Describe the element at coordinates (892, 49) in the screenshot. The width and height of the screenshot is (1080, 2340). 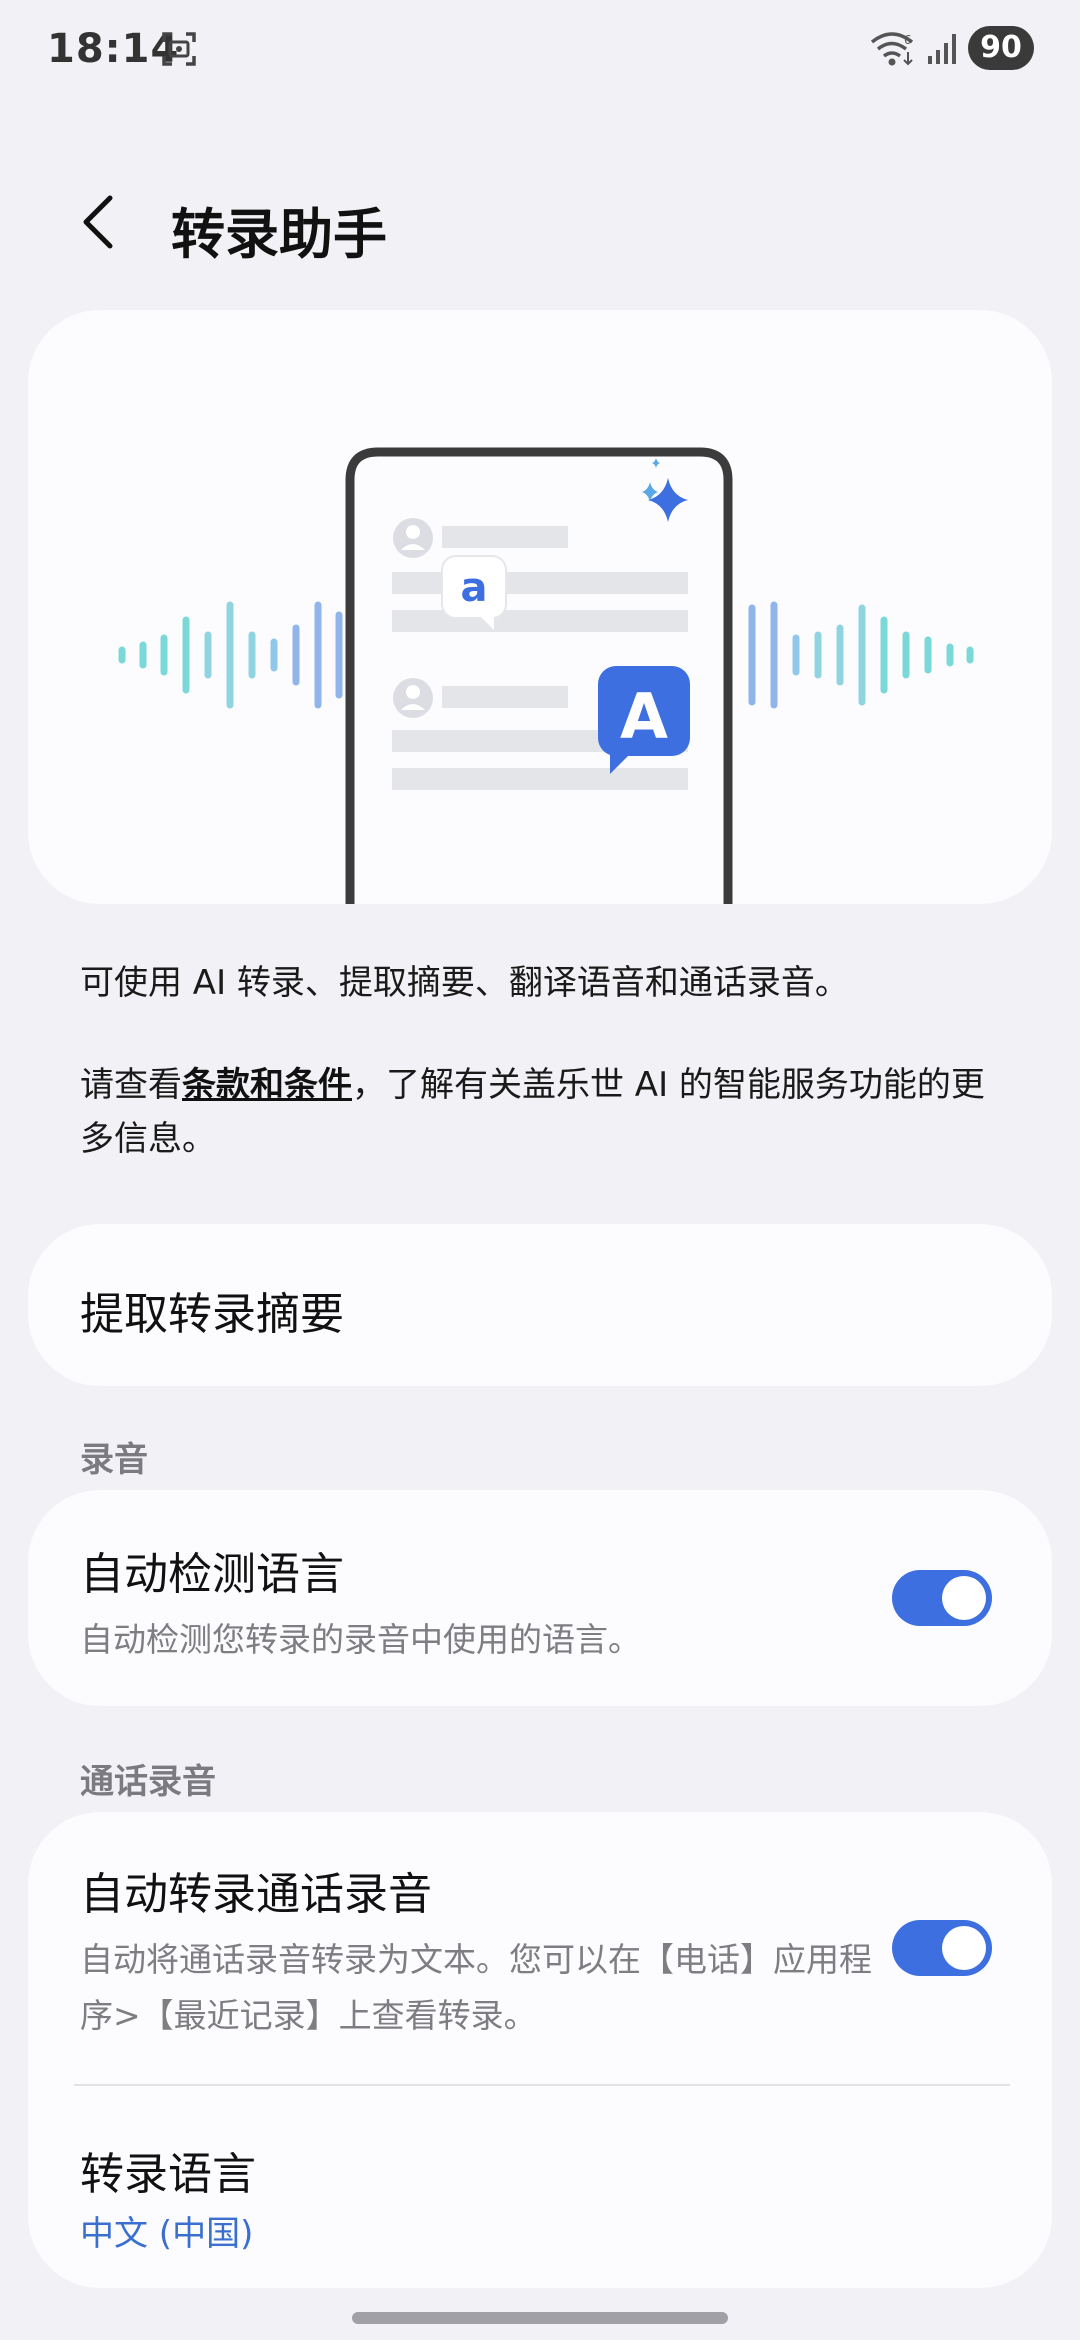
I see `wifi-icon: 6` at that location.